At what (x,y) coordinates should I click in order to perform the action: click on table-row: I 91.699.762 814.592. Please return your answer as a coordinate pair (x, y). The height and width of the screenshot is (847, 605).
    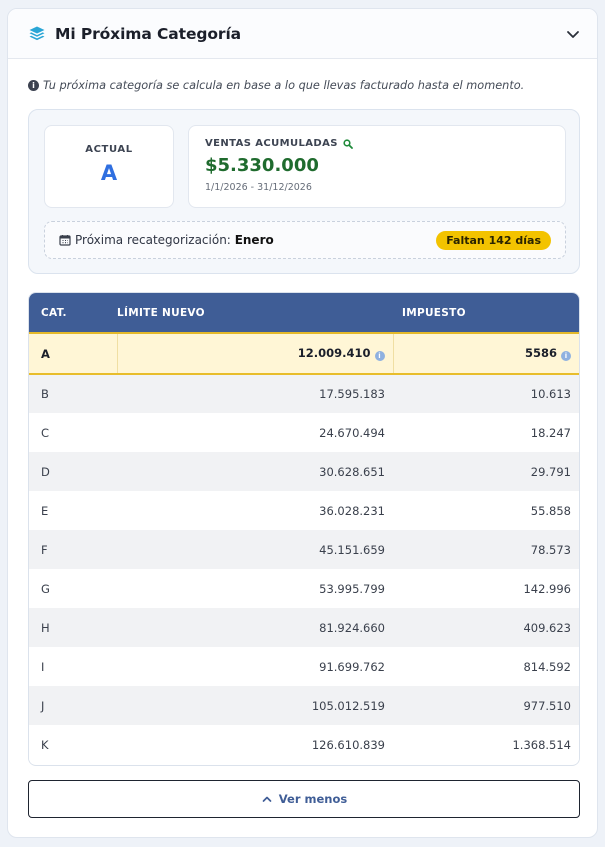
    Looking at the image, I should click on (304, 666).